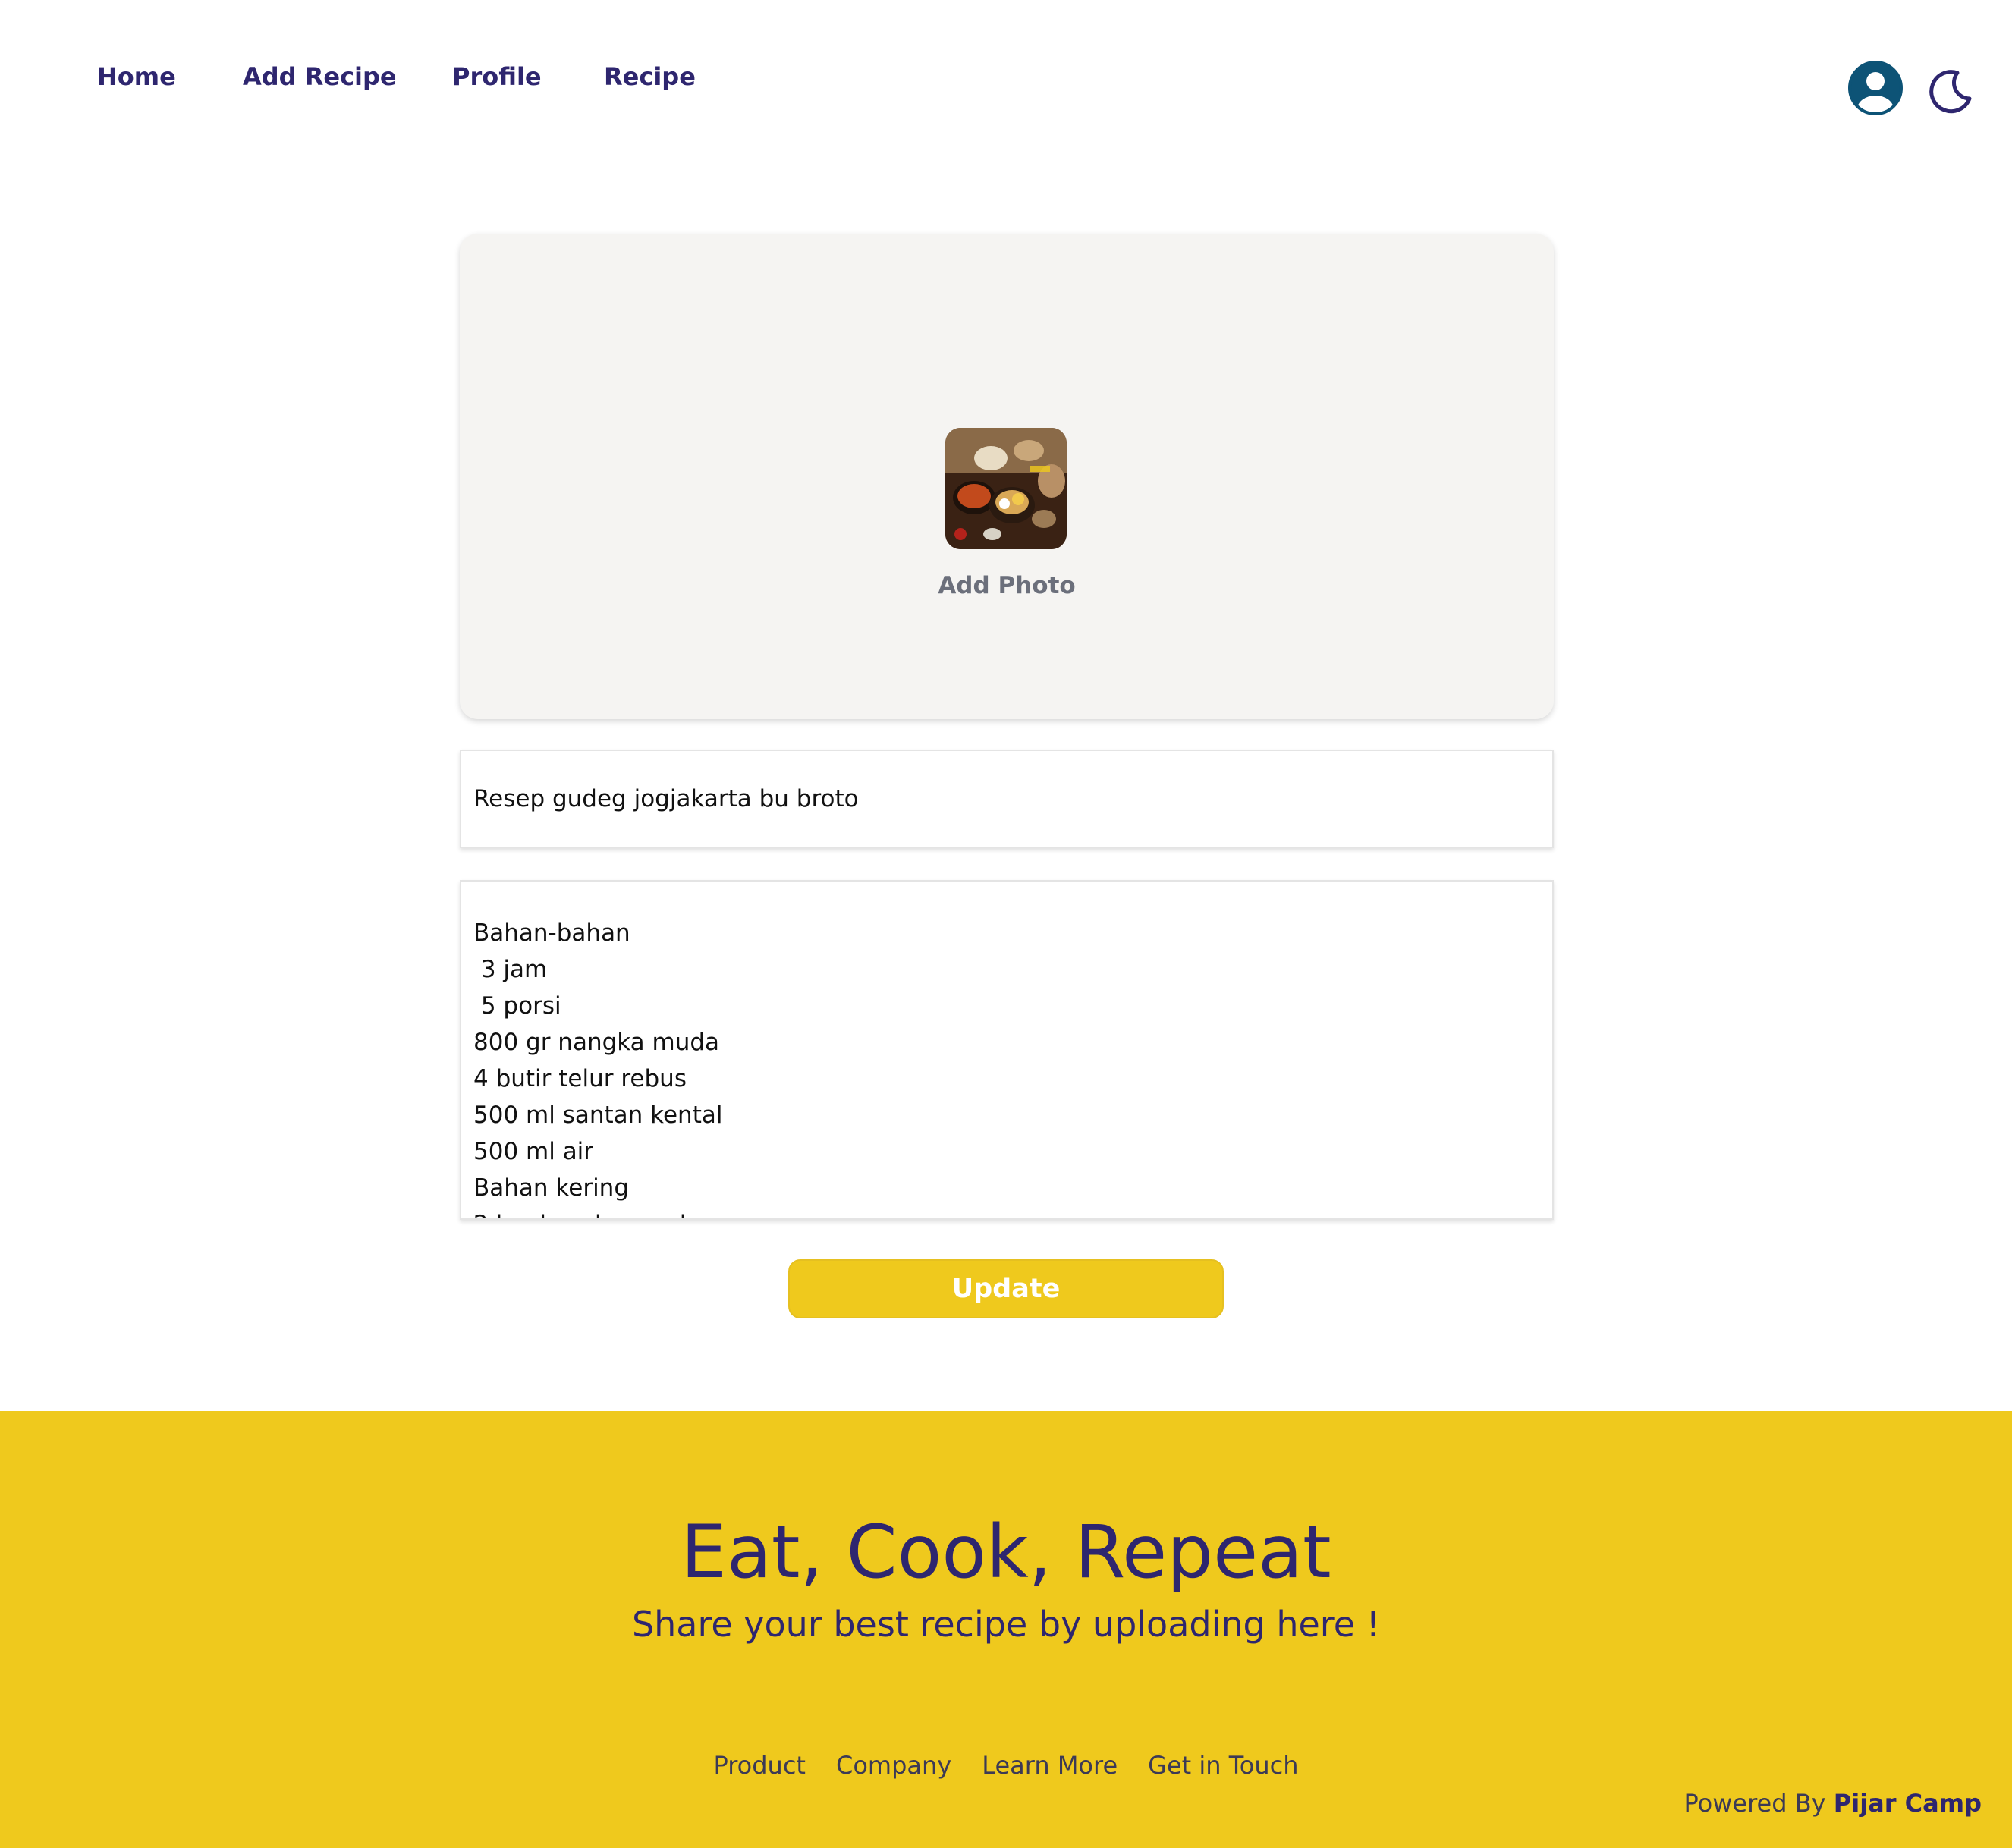 This screenshot has height=1848, width=2012. I want to click on nav-add-recipe-link: Add Recipe, so click(320, 76).